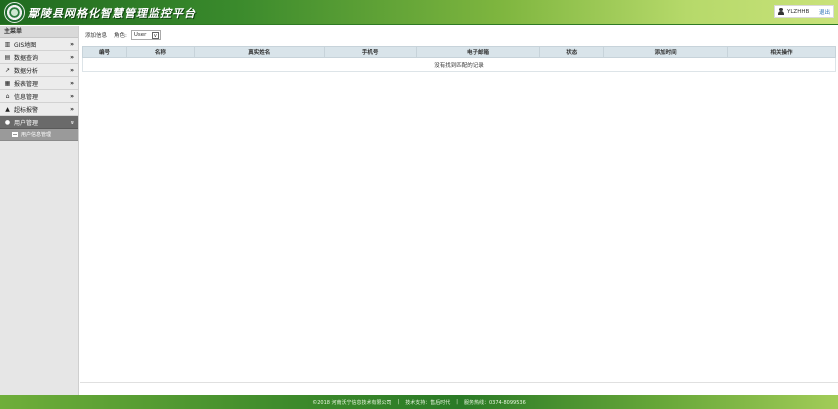  Describe the element at coordinates (120, 36) in the screenshot. I see `role-label: 角色:` at that location.